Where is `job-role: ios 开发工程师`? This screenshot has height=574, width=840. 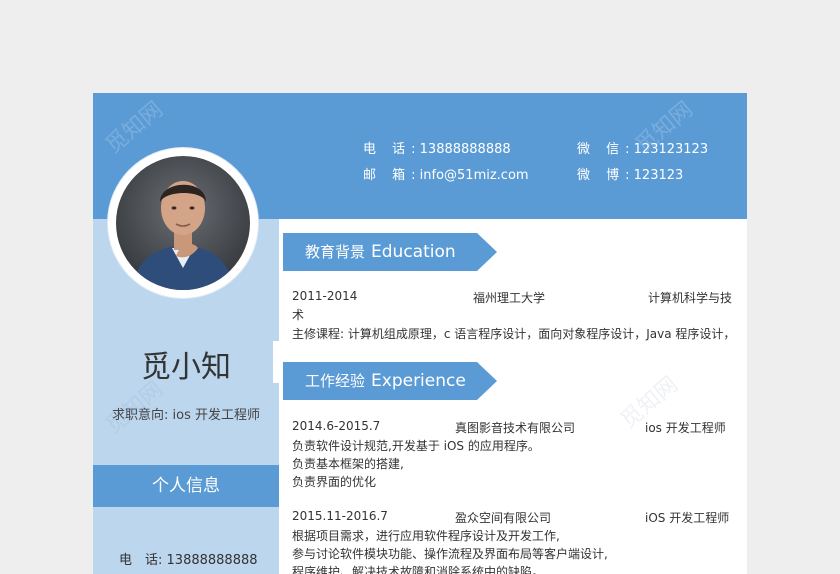 job-role: ios 开发工程师 is located at coordinates (685, 428).